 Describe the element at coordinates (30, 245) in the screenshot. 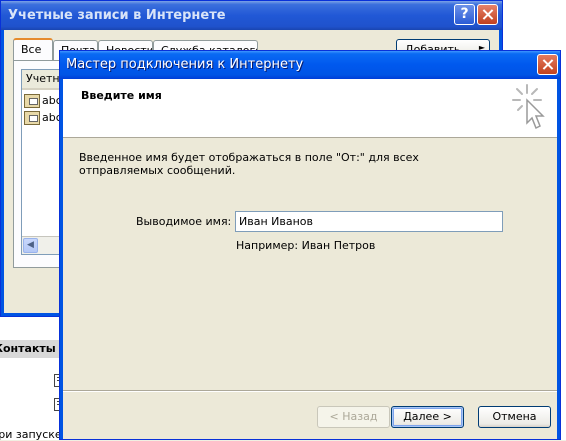

I see `scroll-left-icon: ◀` at that location.